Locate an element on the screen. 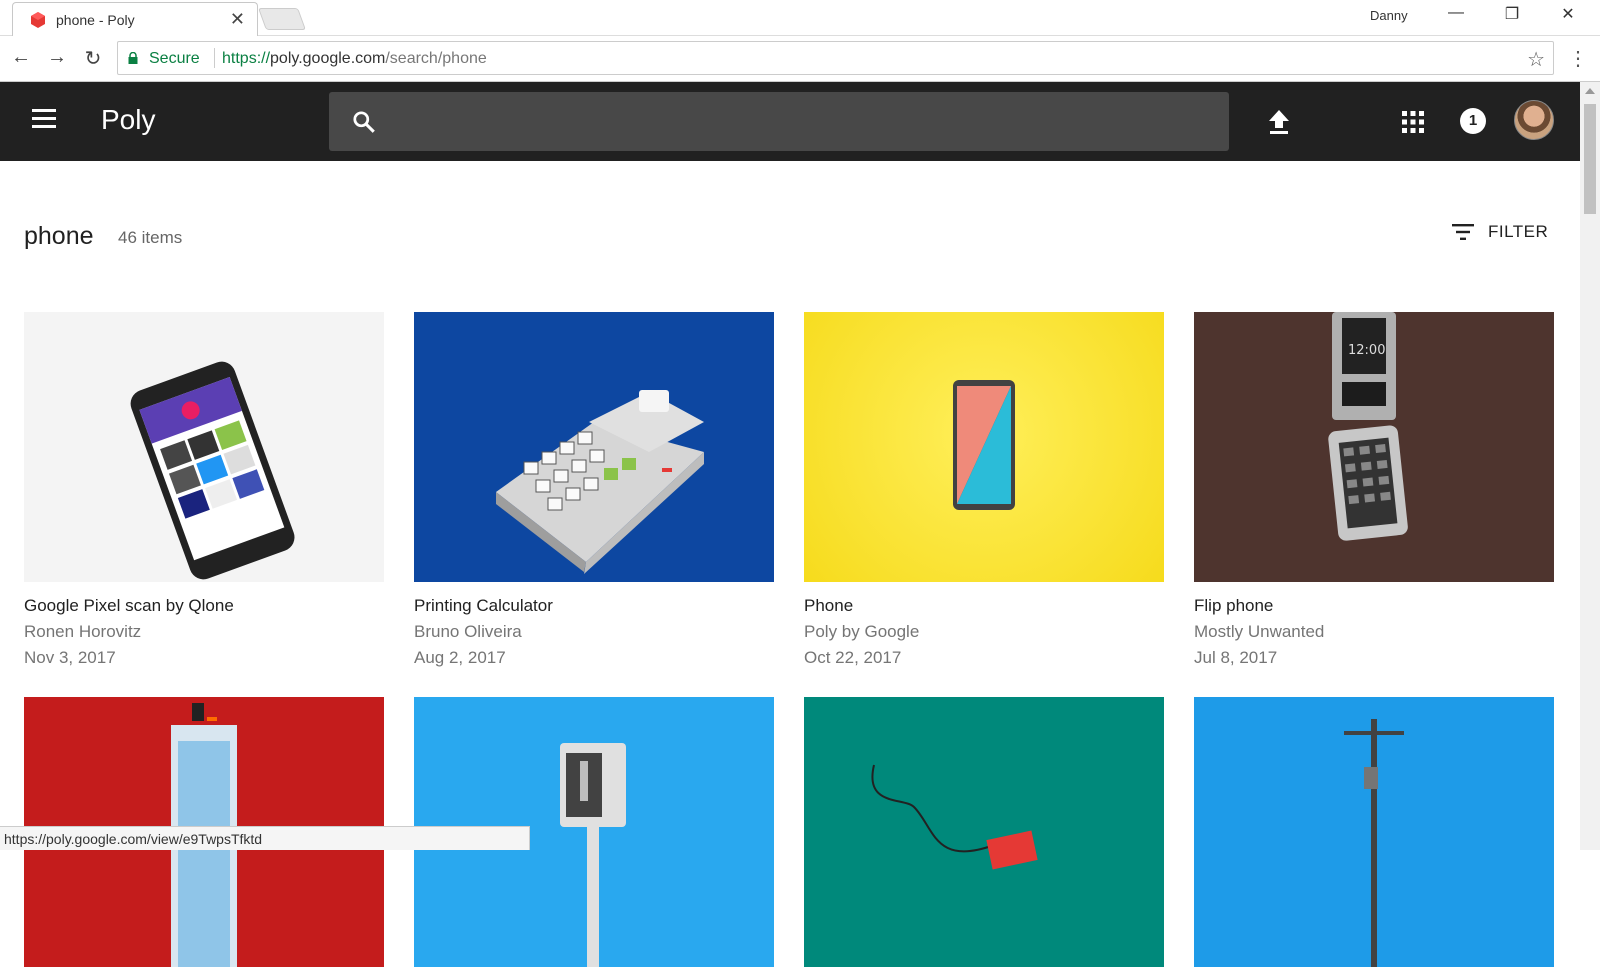  forward-arrow-icon: → is located at coordinates (57, 57).